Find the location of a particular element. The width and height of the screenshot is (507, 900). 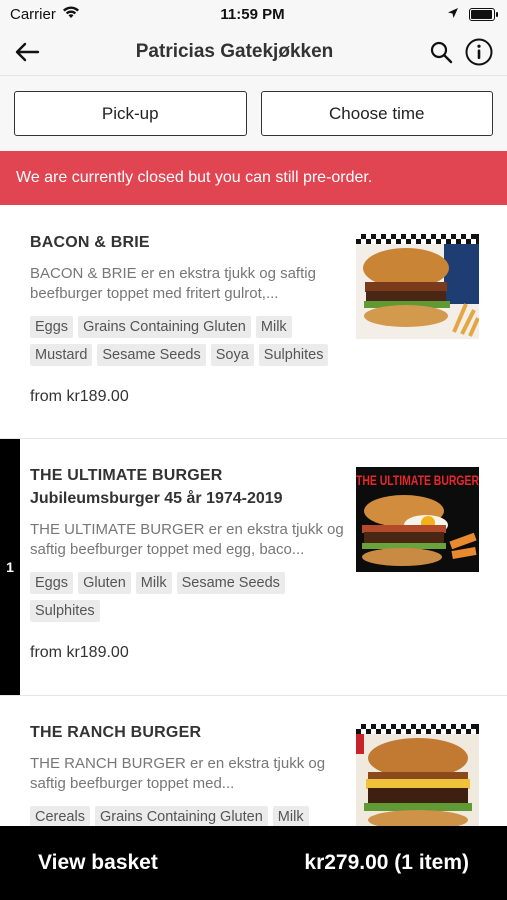

nav-bar: Patricias Gatekjøkken is located at coordinates (253, 52).